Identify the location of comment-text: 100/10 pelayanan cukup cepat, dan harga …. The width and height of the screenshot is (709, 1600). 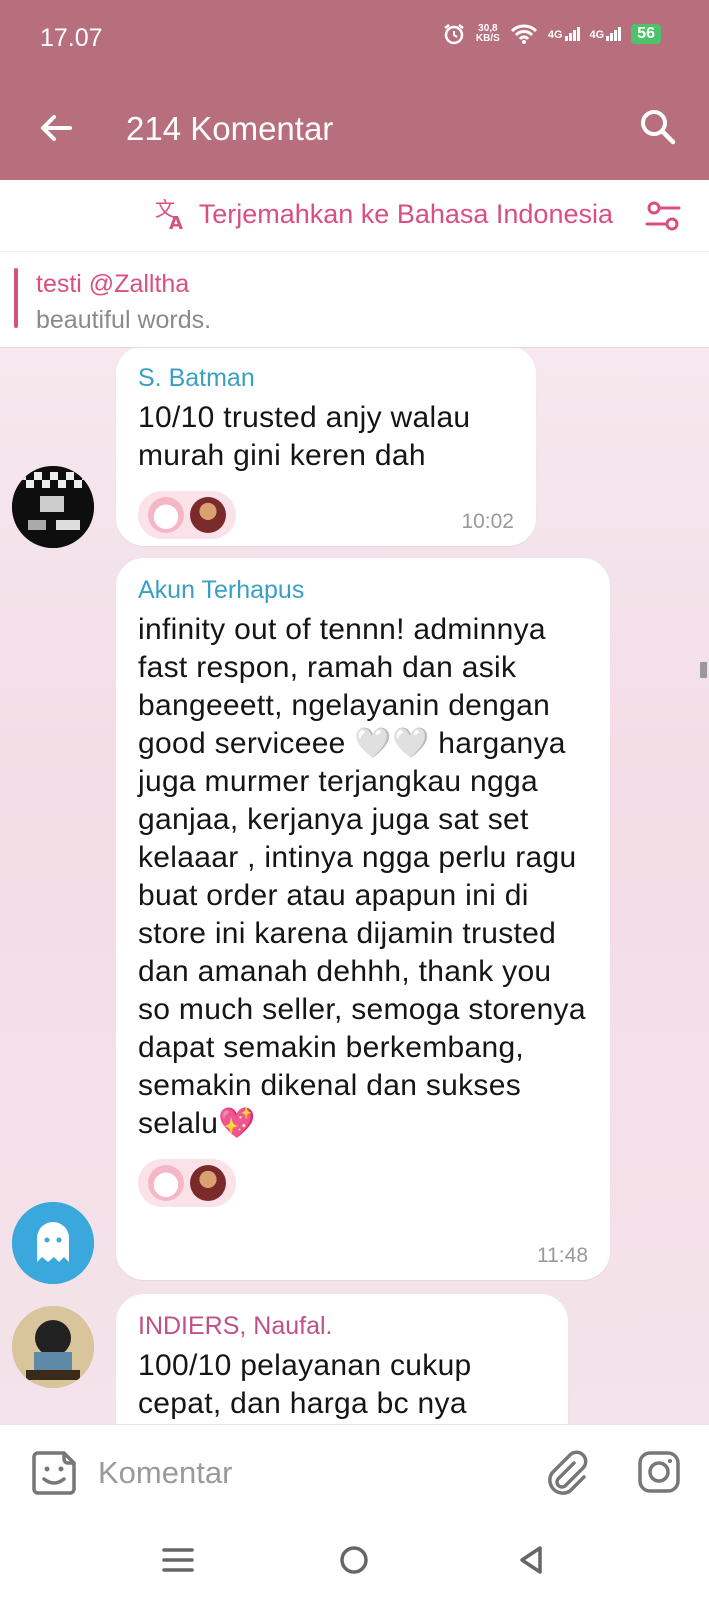
(305, 1384).